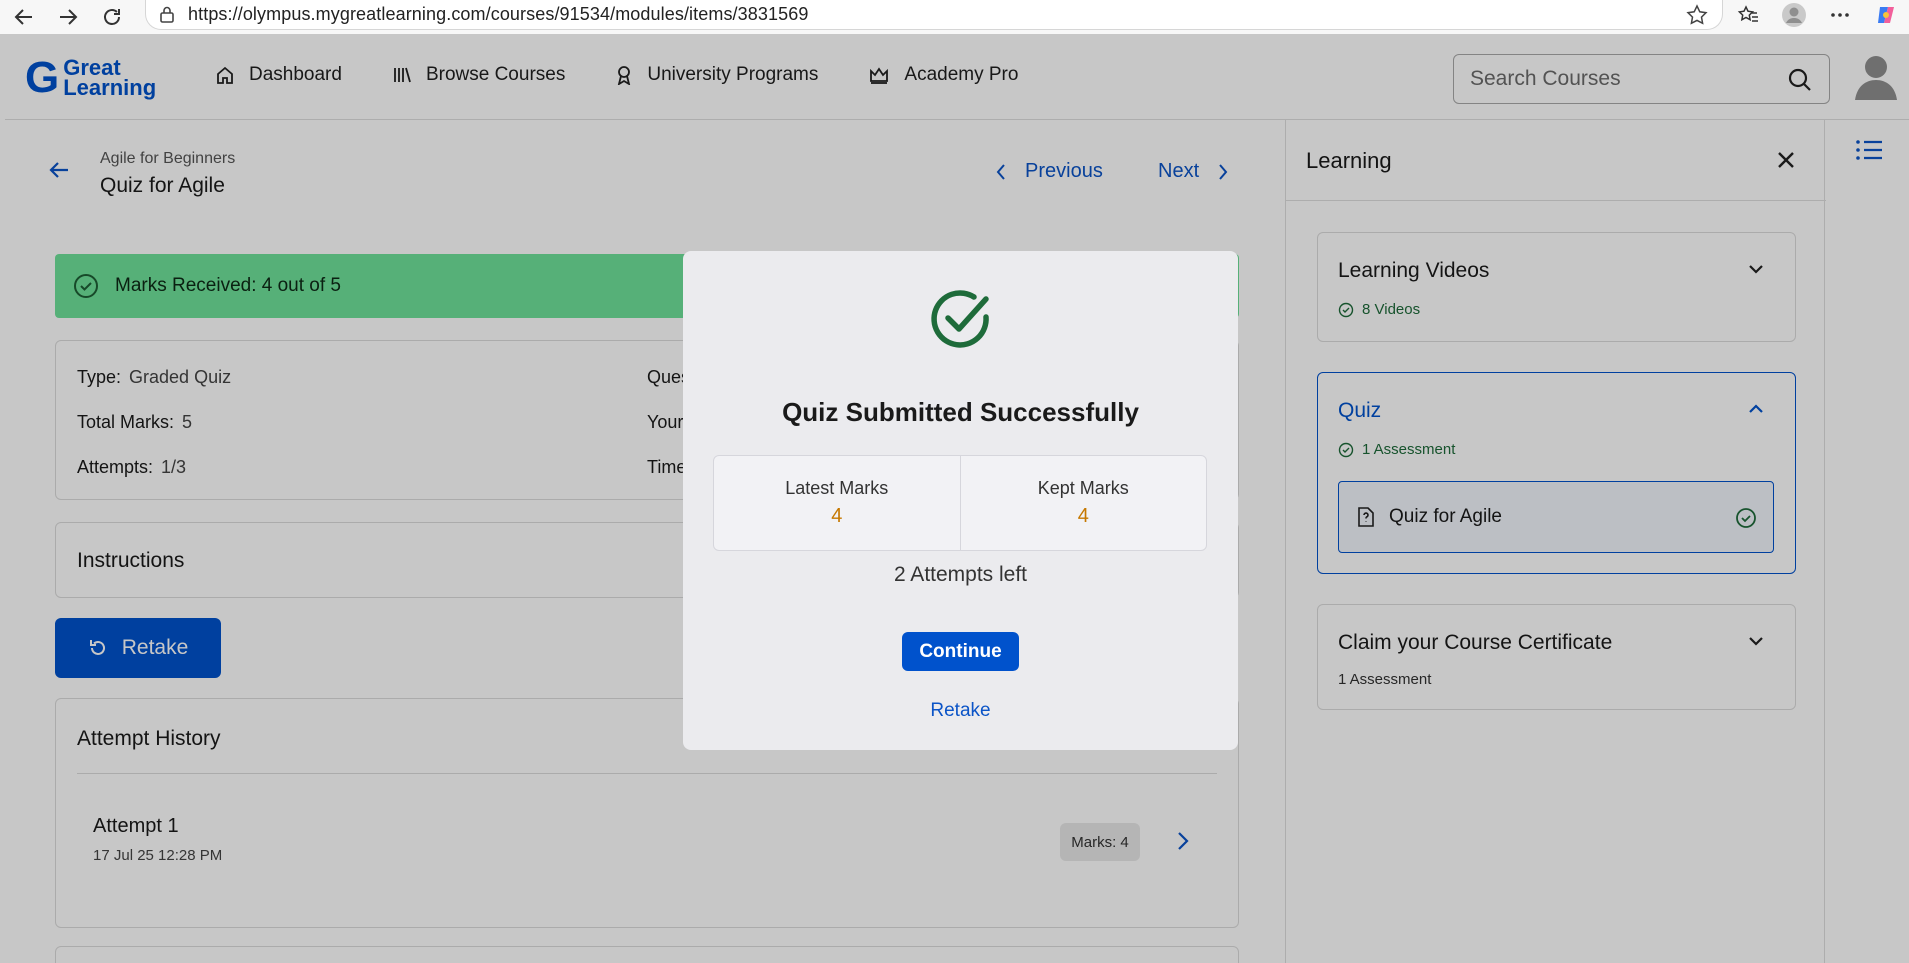 The height and width of the screenshot is (963, 1909). What do you see at coordinates (960, 711) in the screenshot?
I see `modal-retake-link: Retake` at bounding box center [960, 711].